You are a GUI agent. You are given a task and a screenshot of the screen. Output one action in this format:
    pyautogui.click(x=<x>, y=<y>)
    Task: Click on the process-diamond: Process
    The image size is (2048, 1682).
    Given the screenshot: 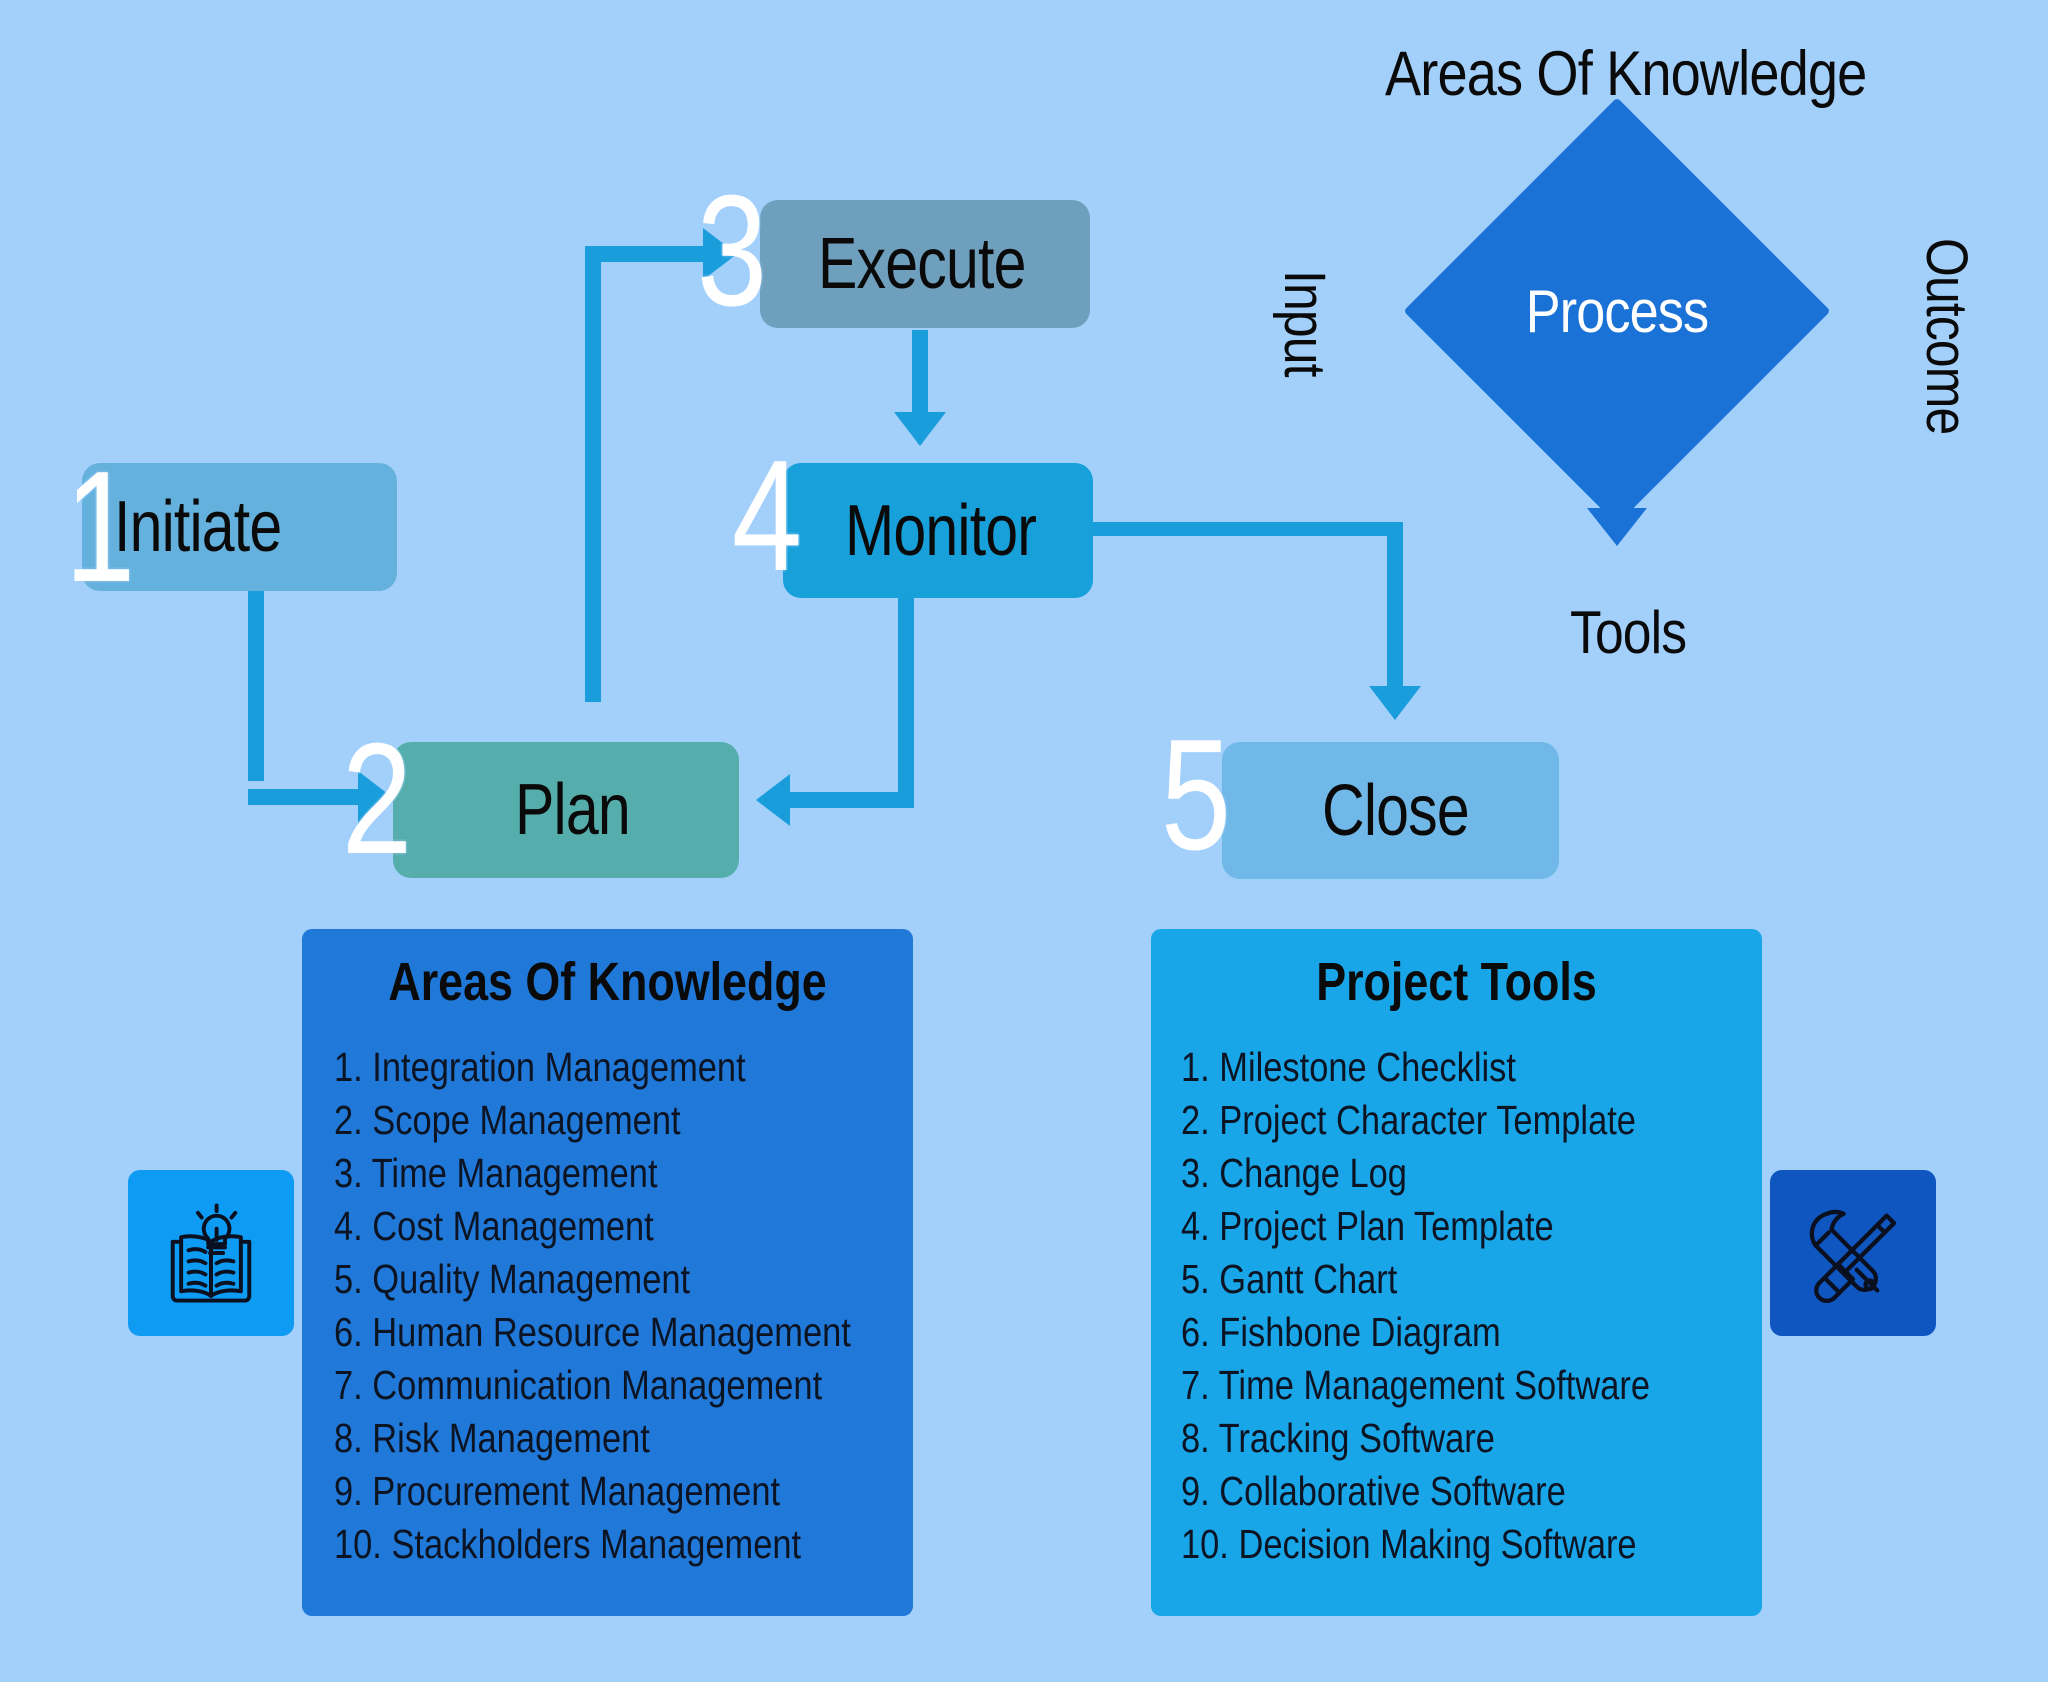 What is the action you would take?
    pyautogui.click(x=1617, y=311)
    